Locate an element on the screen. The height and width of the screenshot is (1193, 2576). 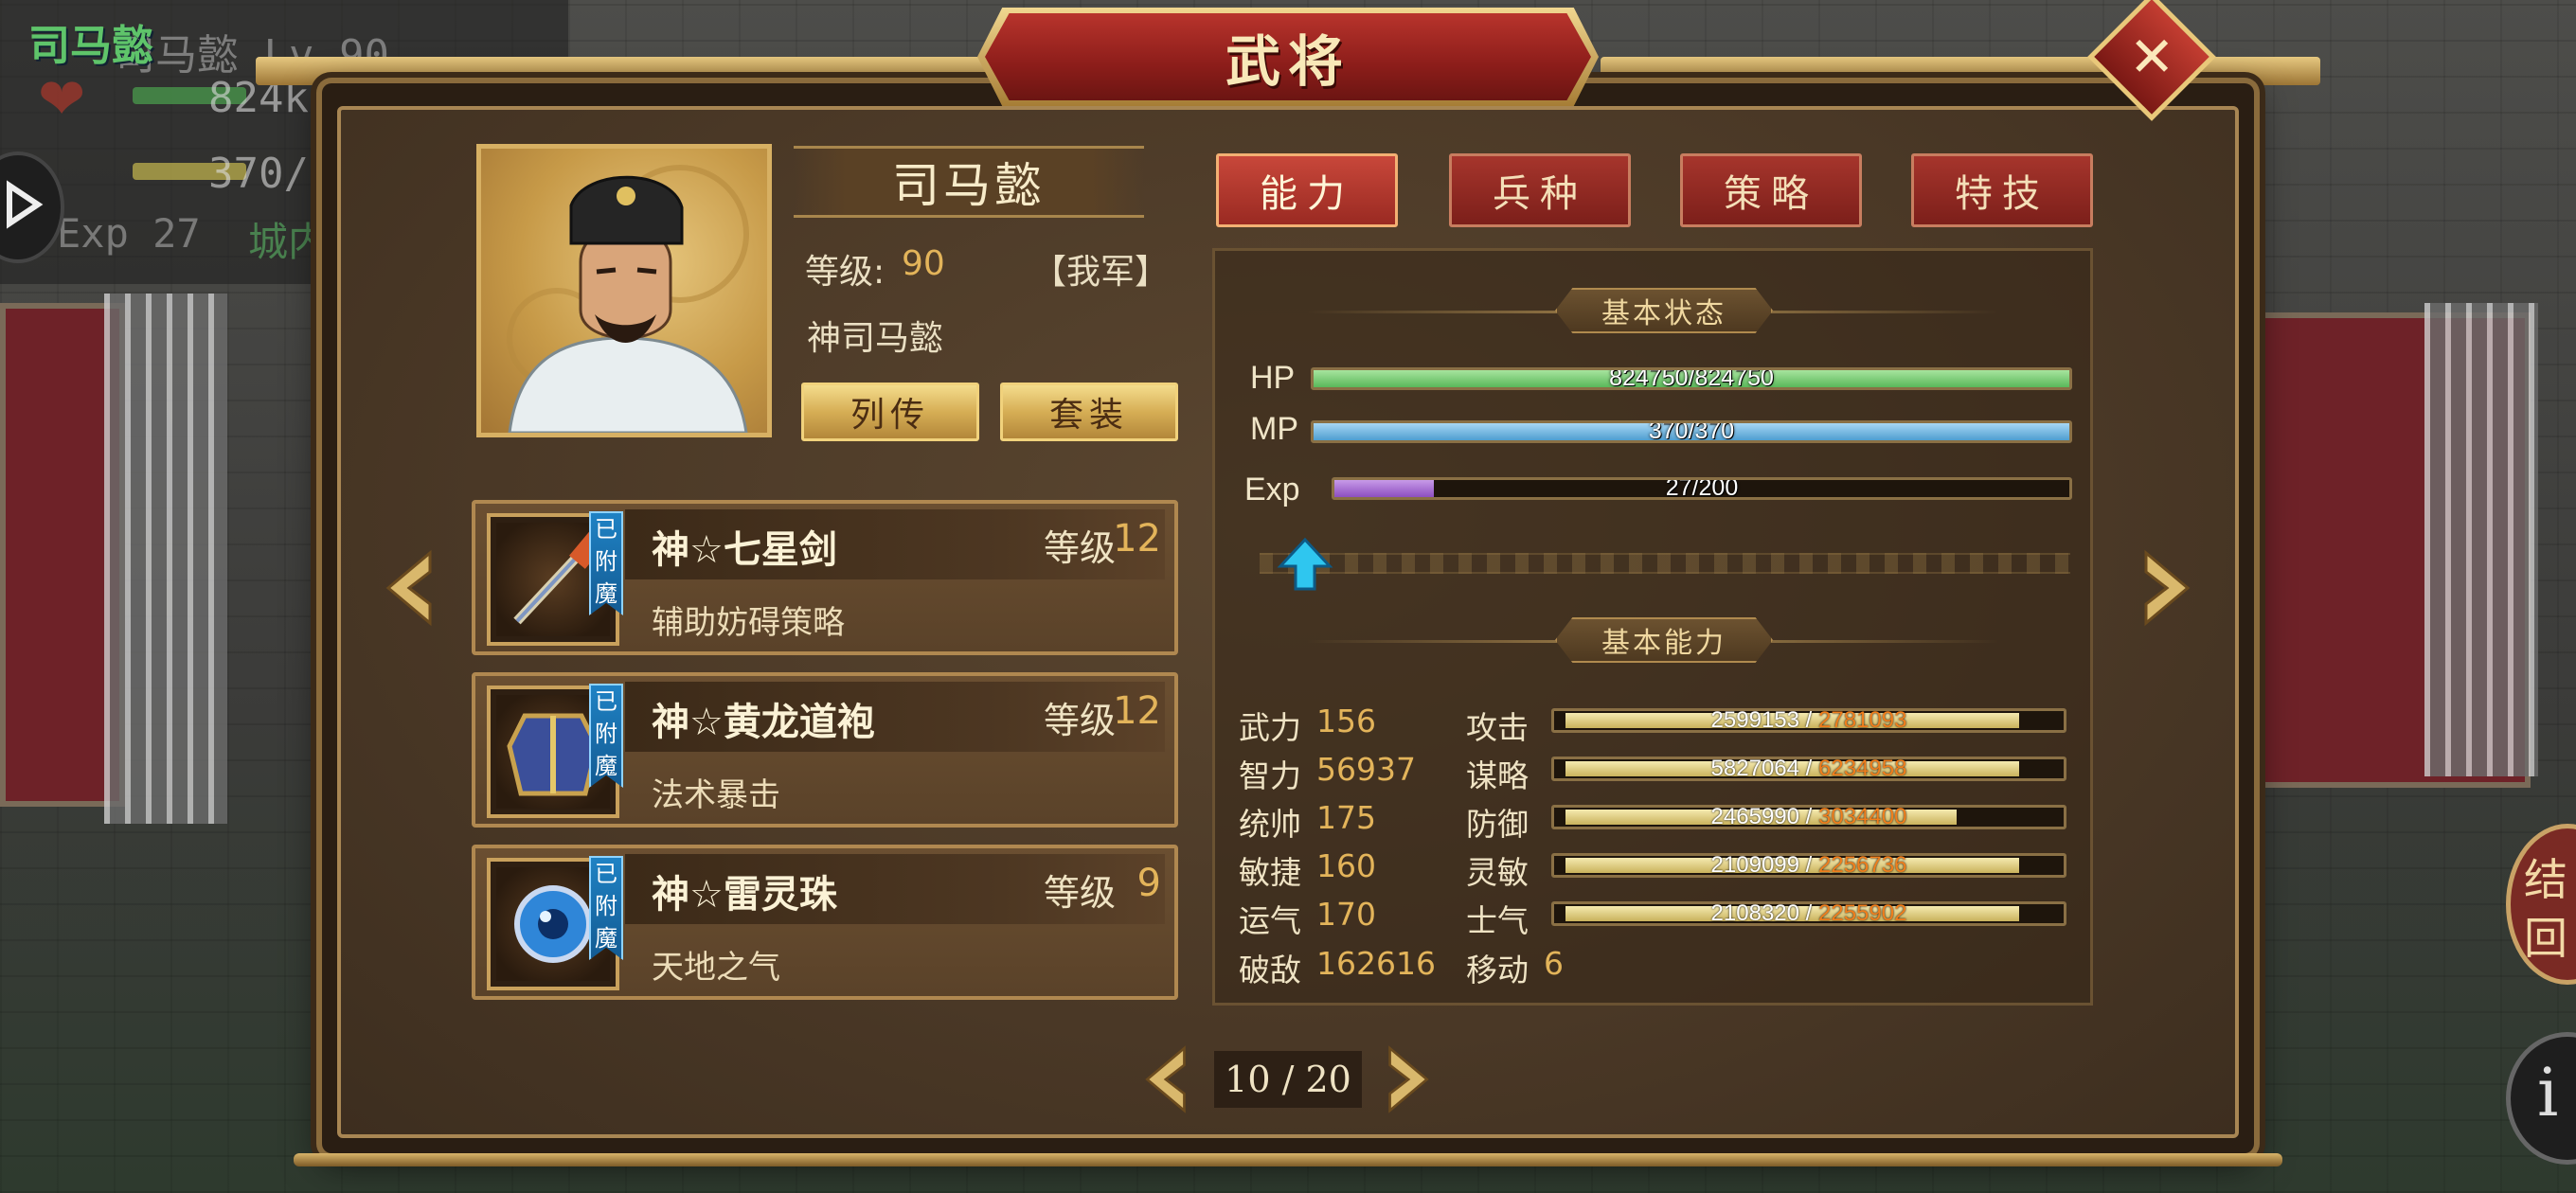
attr-label-attack: 攻击 is located at coordinates (1497, 727).